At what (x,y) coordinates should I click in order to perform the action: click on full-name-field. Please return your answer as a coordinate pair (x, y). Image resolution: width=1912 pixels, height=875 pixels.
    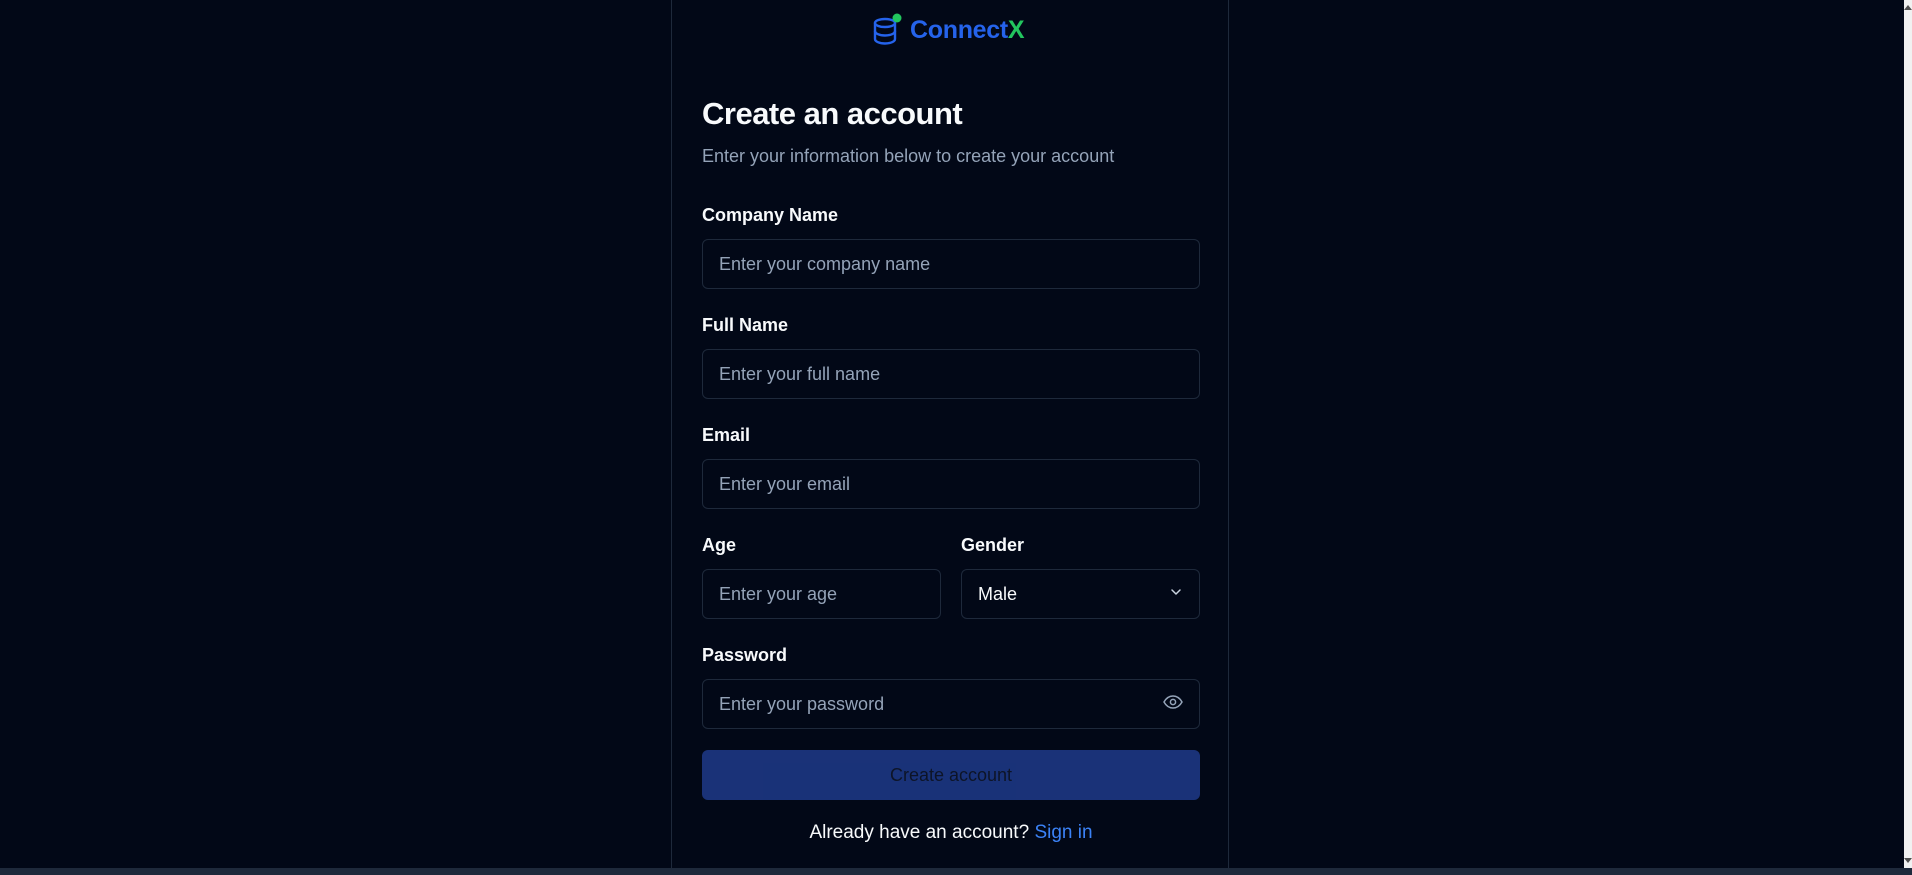
    Looking at the image, I should click on (951, 374).